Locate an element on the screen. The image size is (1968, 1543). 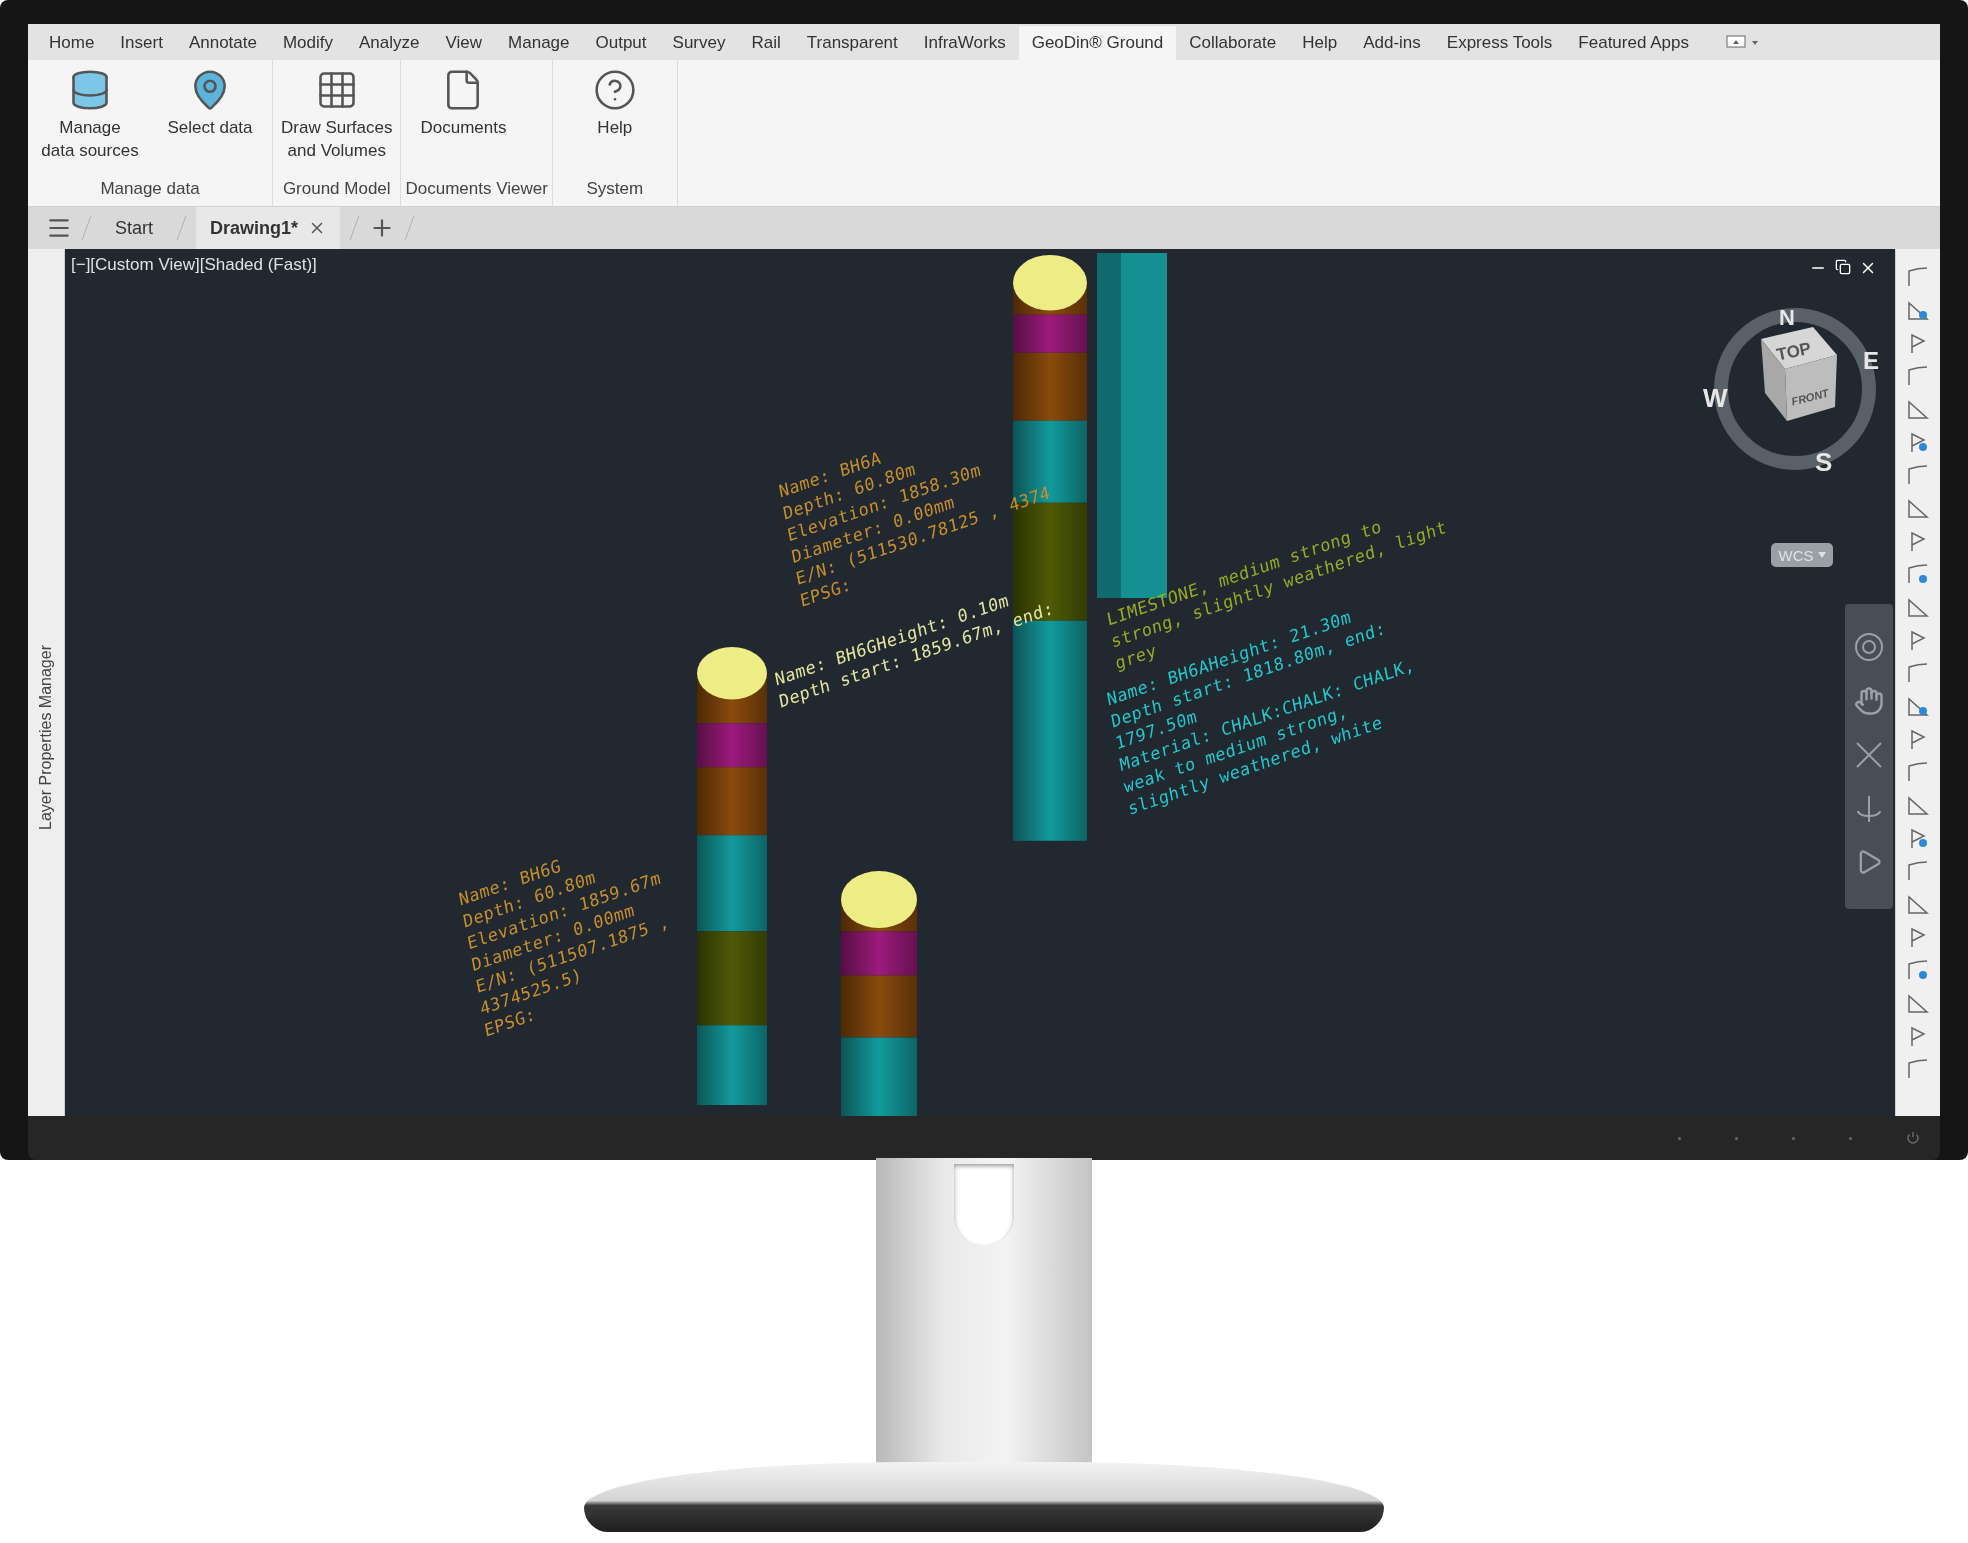
ribbon-tab: Add-ins is located at coordinates (1392, 43).